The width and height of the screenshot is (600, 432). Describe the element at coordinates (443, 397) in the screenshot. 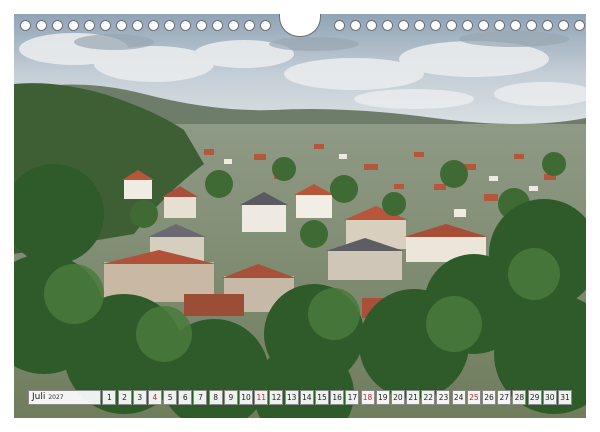

I see `day-cell: 23` at that location.